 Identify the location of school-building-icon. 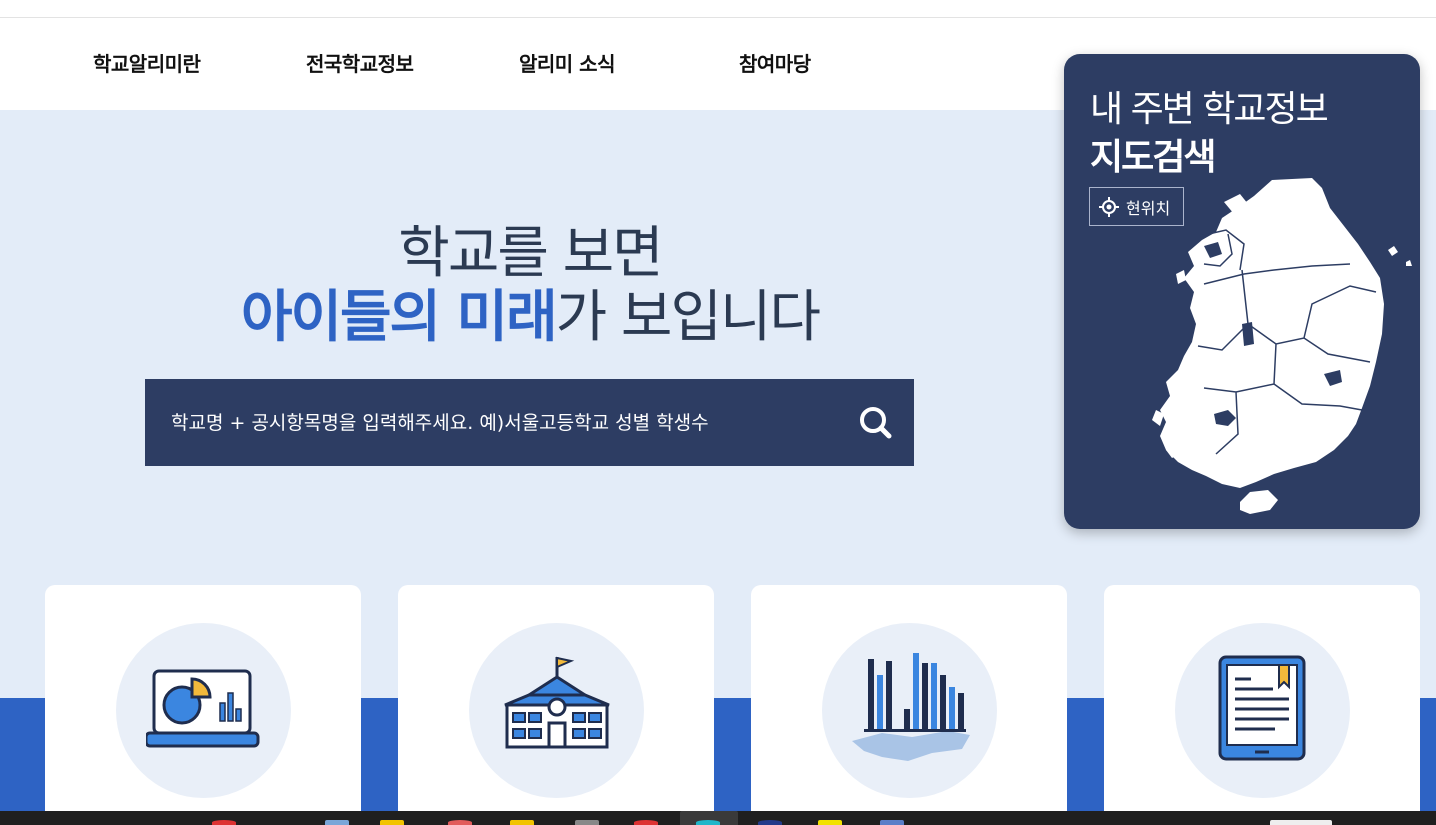
(557, 702).